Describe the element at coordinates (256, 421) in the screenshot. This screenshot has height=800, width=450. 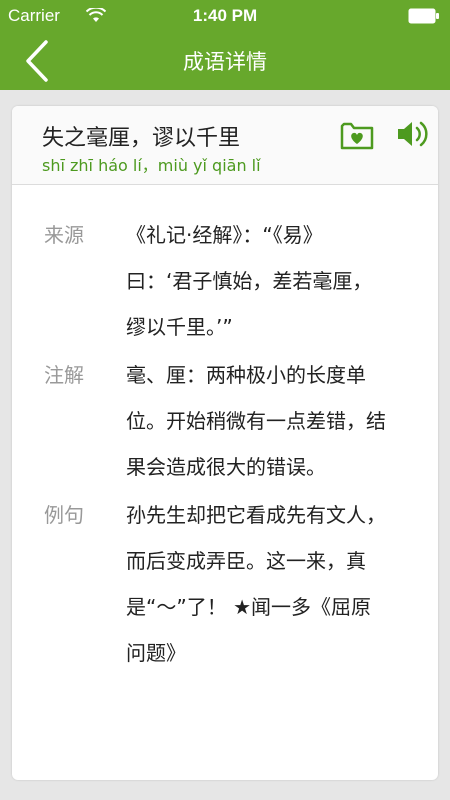
I see `explanation-text: 毫、厘：两种极小的长度单 位。开始稍微有一点差错，结 果会造成很大的错误。` at that location.